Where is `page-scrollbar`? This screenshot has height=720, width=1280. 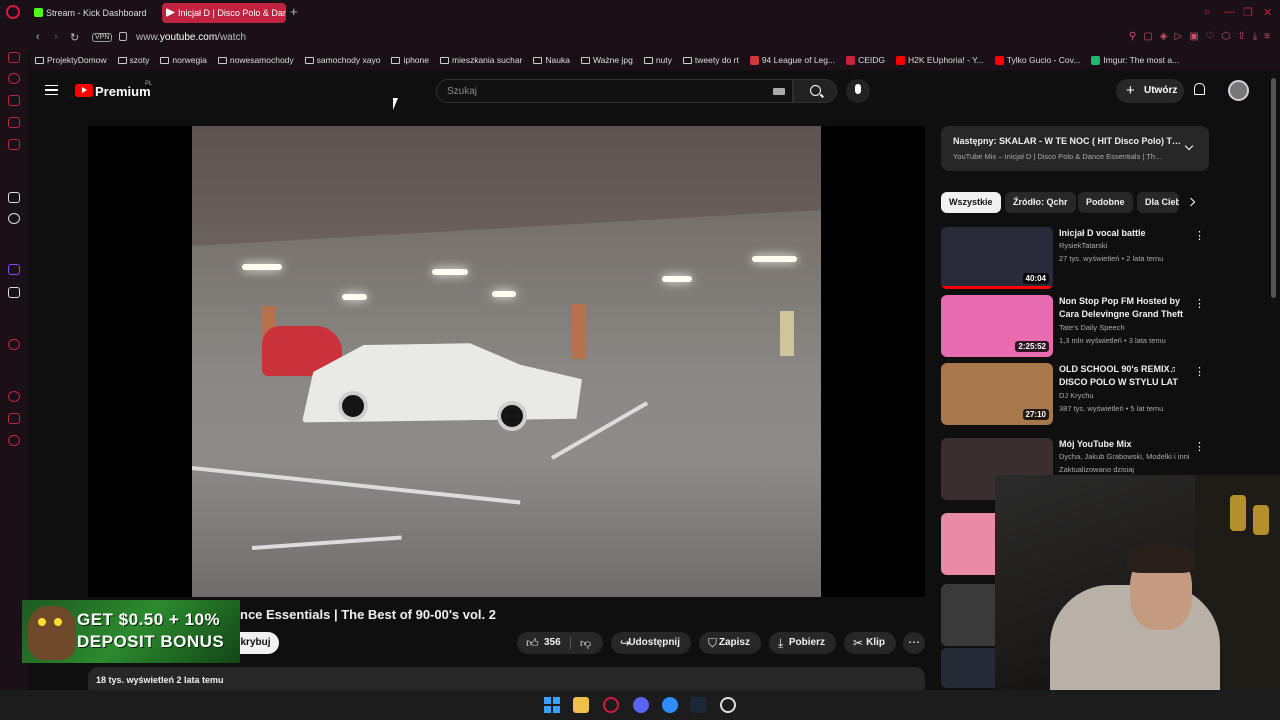 page-scrollbar is located at coordinates (1273, 188).